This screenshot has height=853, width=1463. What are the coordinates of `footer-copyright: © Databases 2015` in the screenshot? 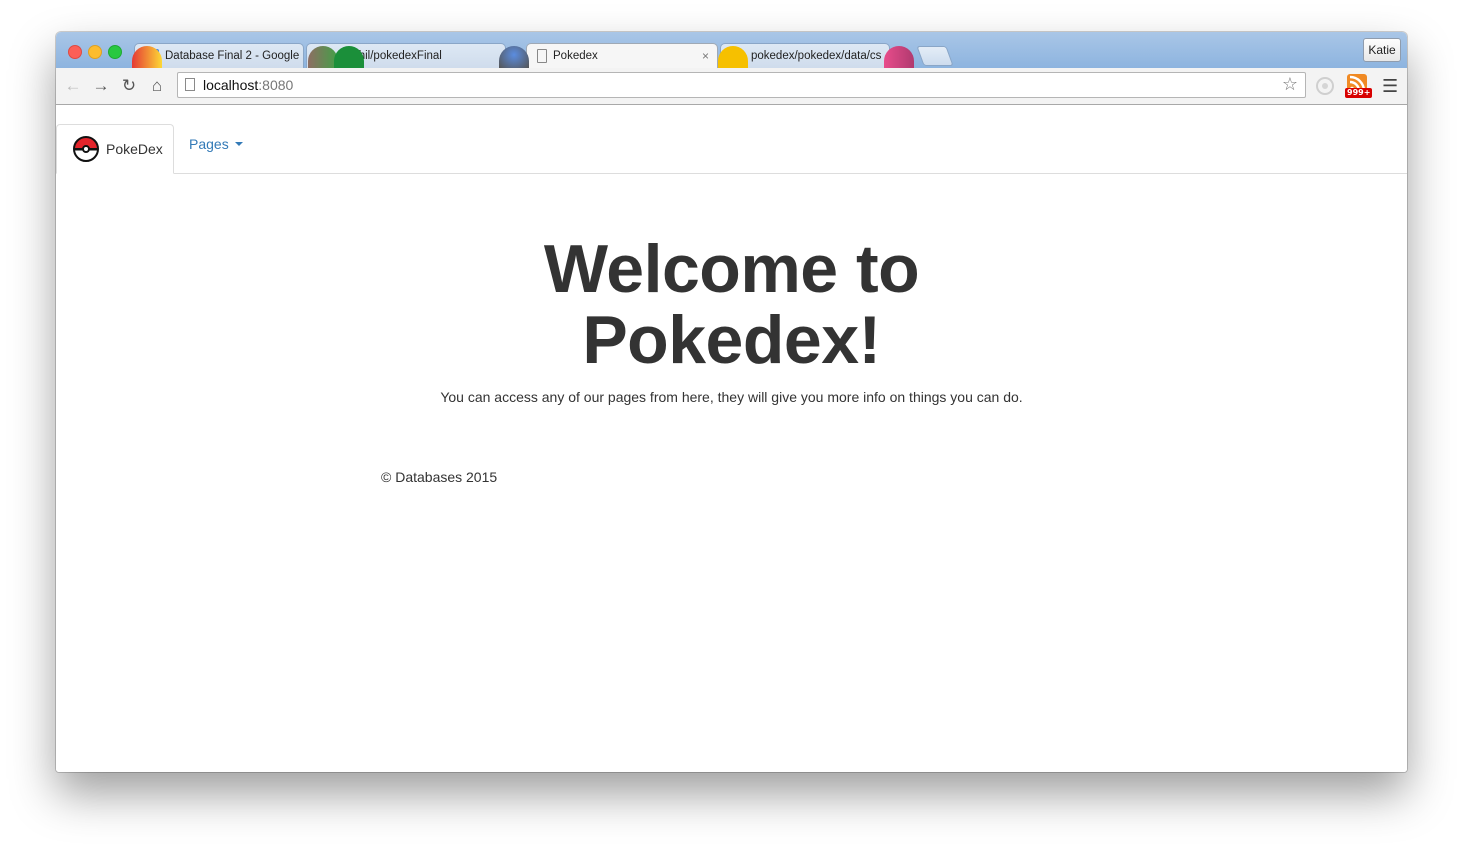 It's located at (439, 477).